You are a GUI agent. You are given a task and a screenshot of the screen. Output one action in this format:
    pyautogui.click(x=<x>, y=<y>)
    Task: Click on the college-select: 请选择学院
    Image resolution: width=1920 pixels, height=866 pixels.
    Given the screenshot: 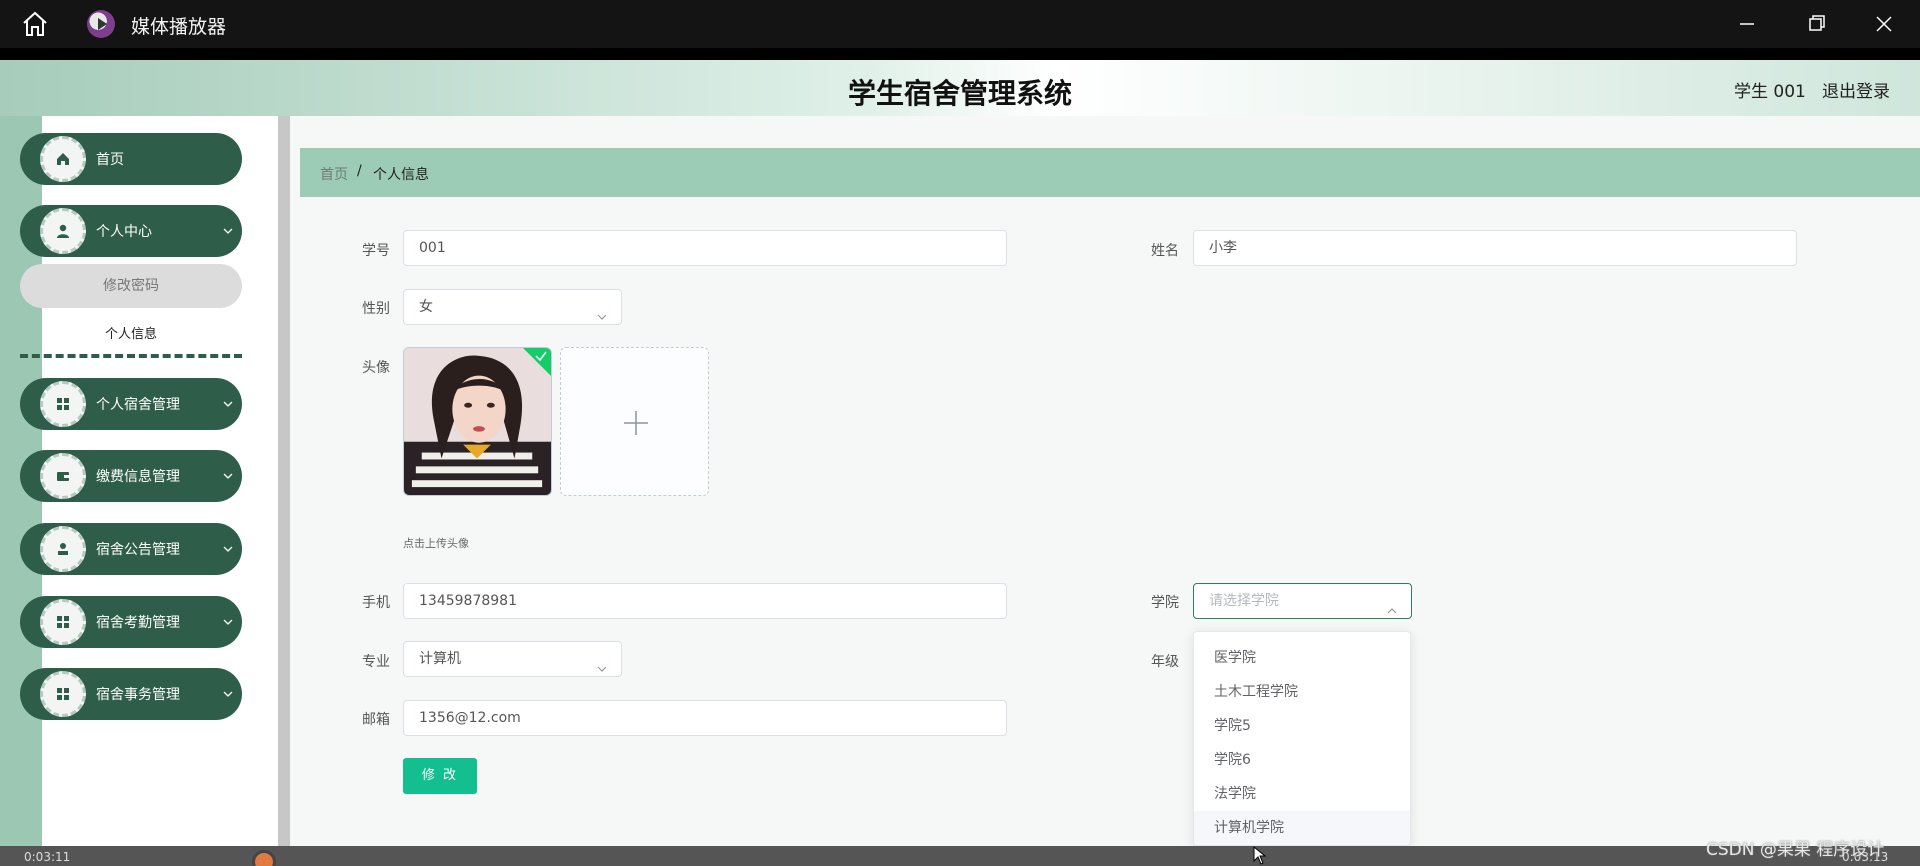 What is the action you would take?
    pyautogui.click(x=1302, y=601)
    